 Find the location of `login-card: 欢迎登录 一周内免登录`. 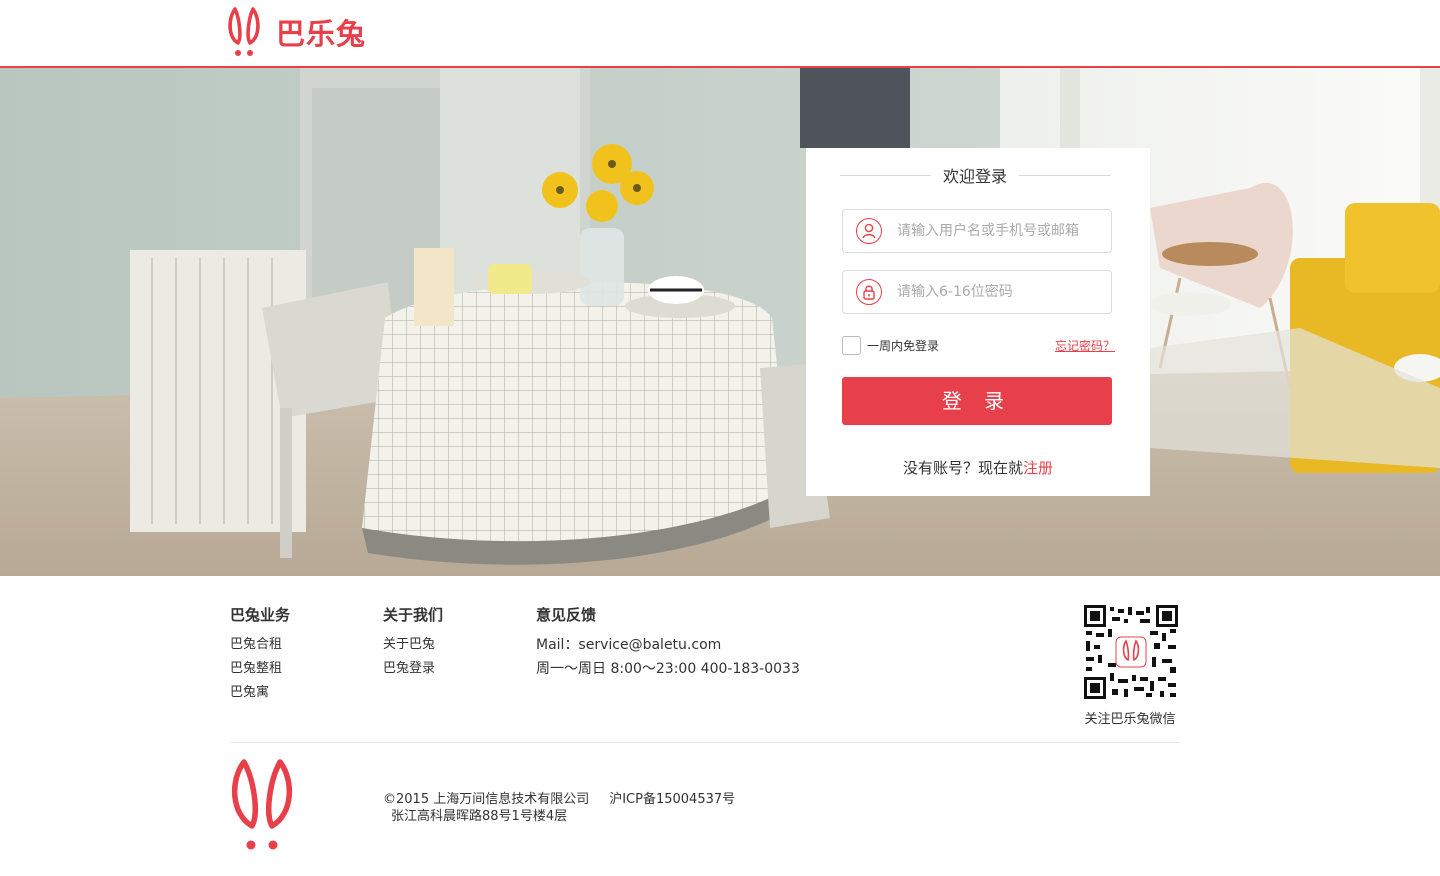

login-card: 欢迎登录 一周内免登录 is located at coordinates (978, 322).